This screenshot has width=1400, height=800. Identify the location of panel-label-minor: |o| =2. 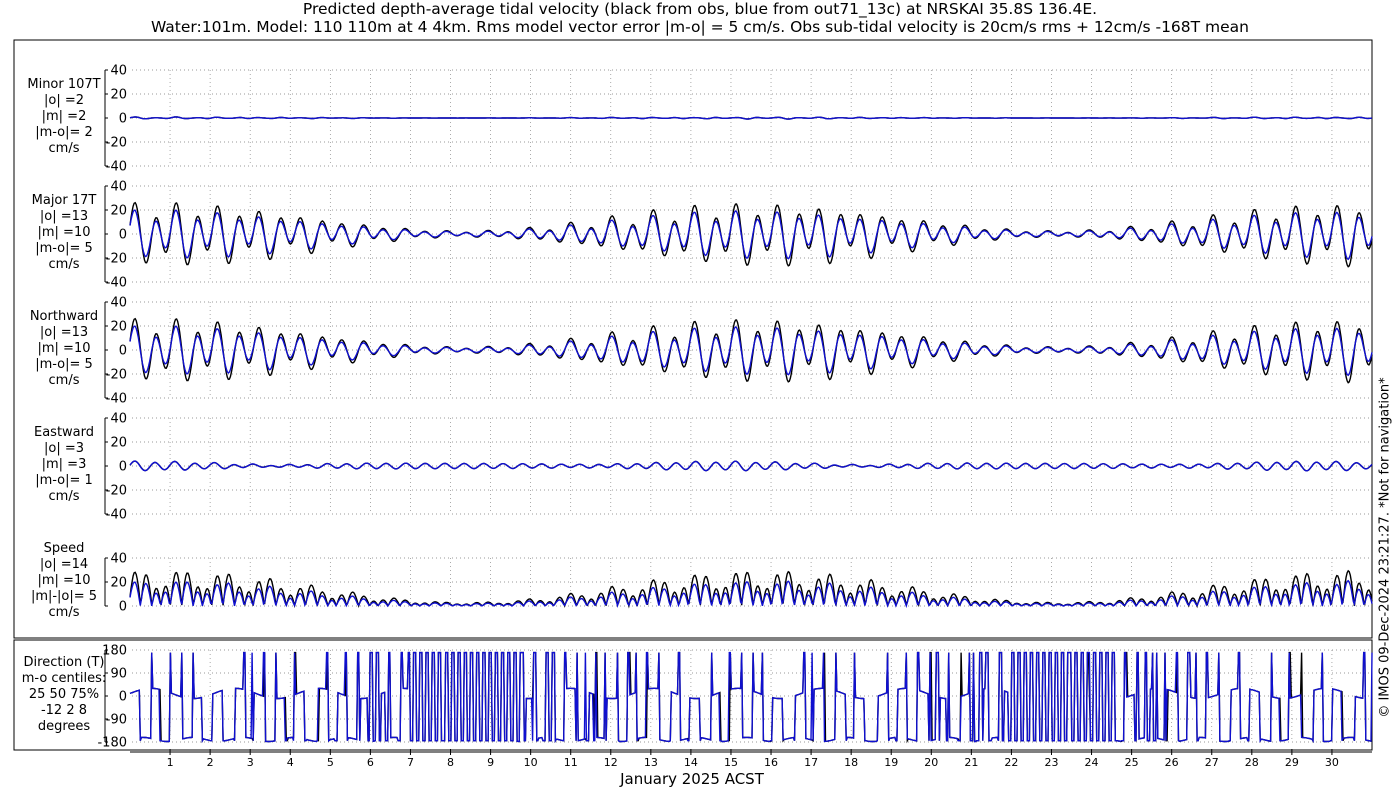
(64, 100).